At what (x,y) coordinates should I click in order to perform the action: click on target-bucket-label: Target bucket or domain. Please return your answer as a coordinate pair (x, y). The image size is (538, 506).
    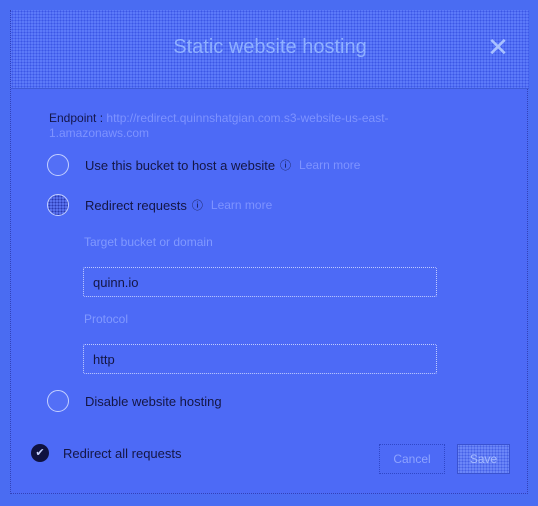
    Looking at the image, I should click on (148, 242).